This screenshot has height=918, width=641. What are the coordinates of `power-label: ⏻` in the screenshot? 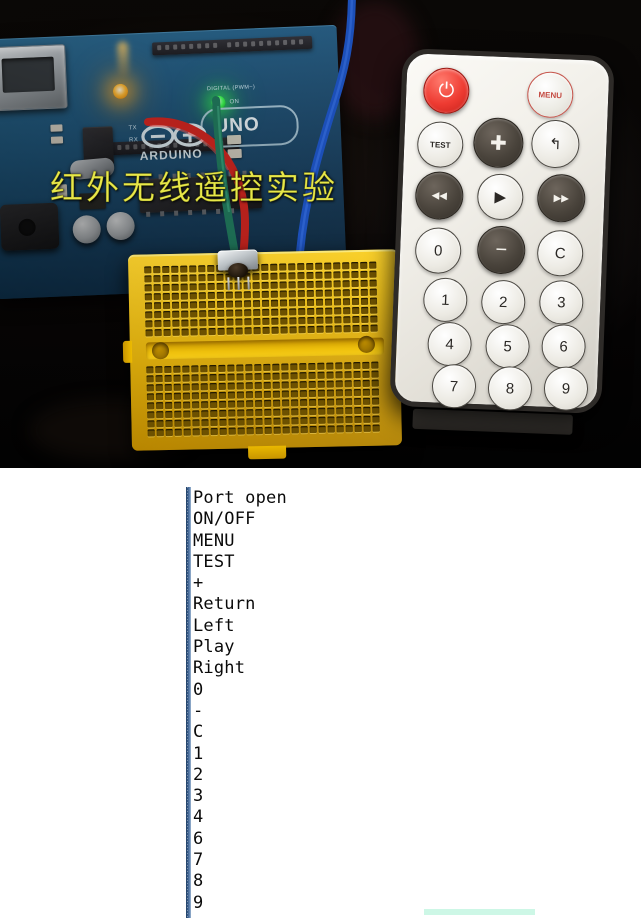 It's located at (446, 90).